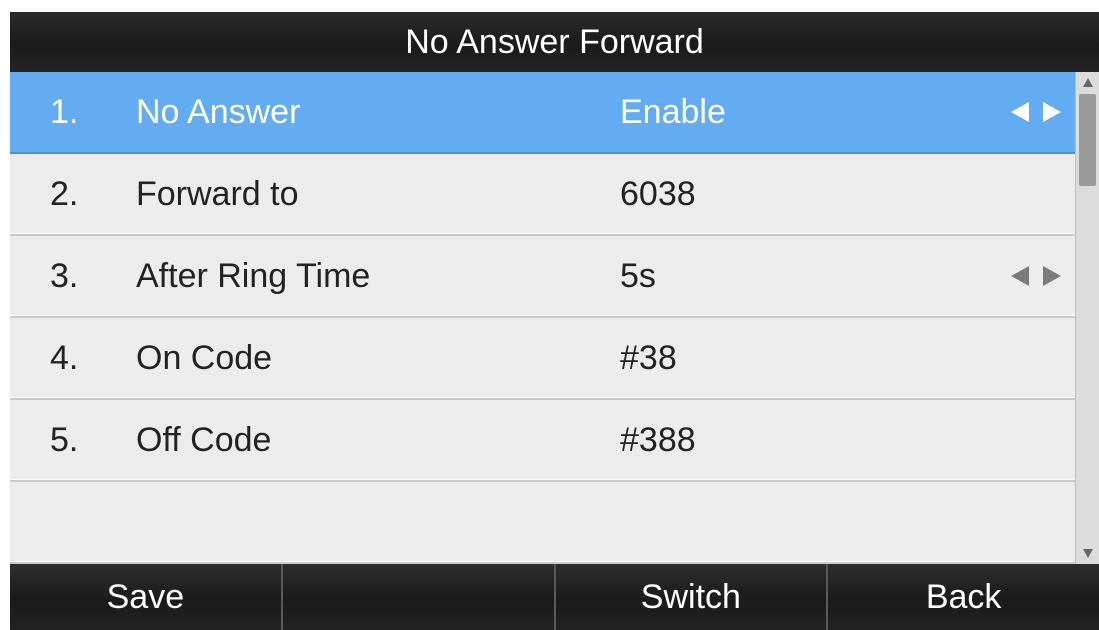 This screenshot has height=630, width=1099. I want to click on off-code-input: #388, so click(658, 440).